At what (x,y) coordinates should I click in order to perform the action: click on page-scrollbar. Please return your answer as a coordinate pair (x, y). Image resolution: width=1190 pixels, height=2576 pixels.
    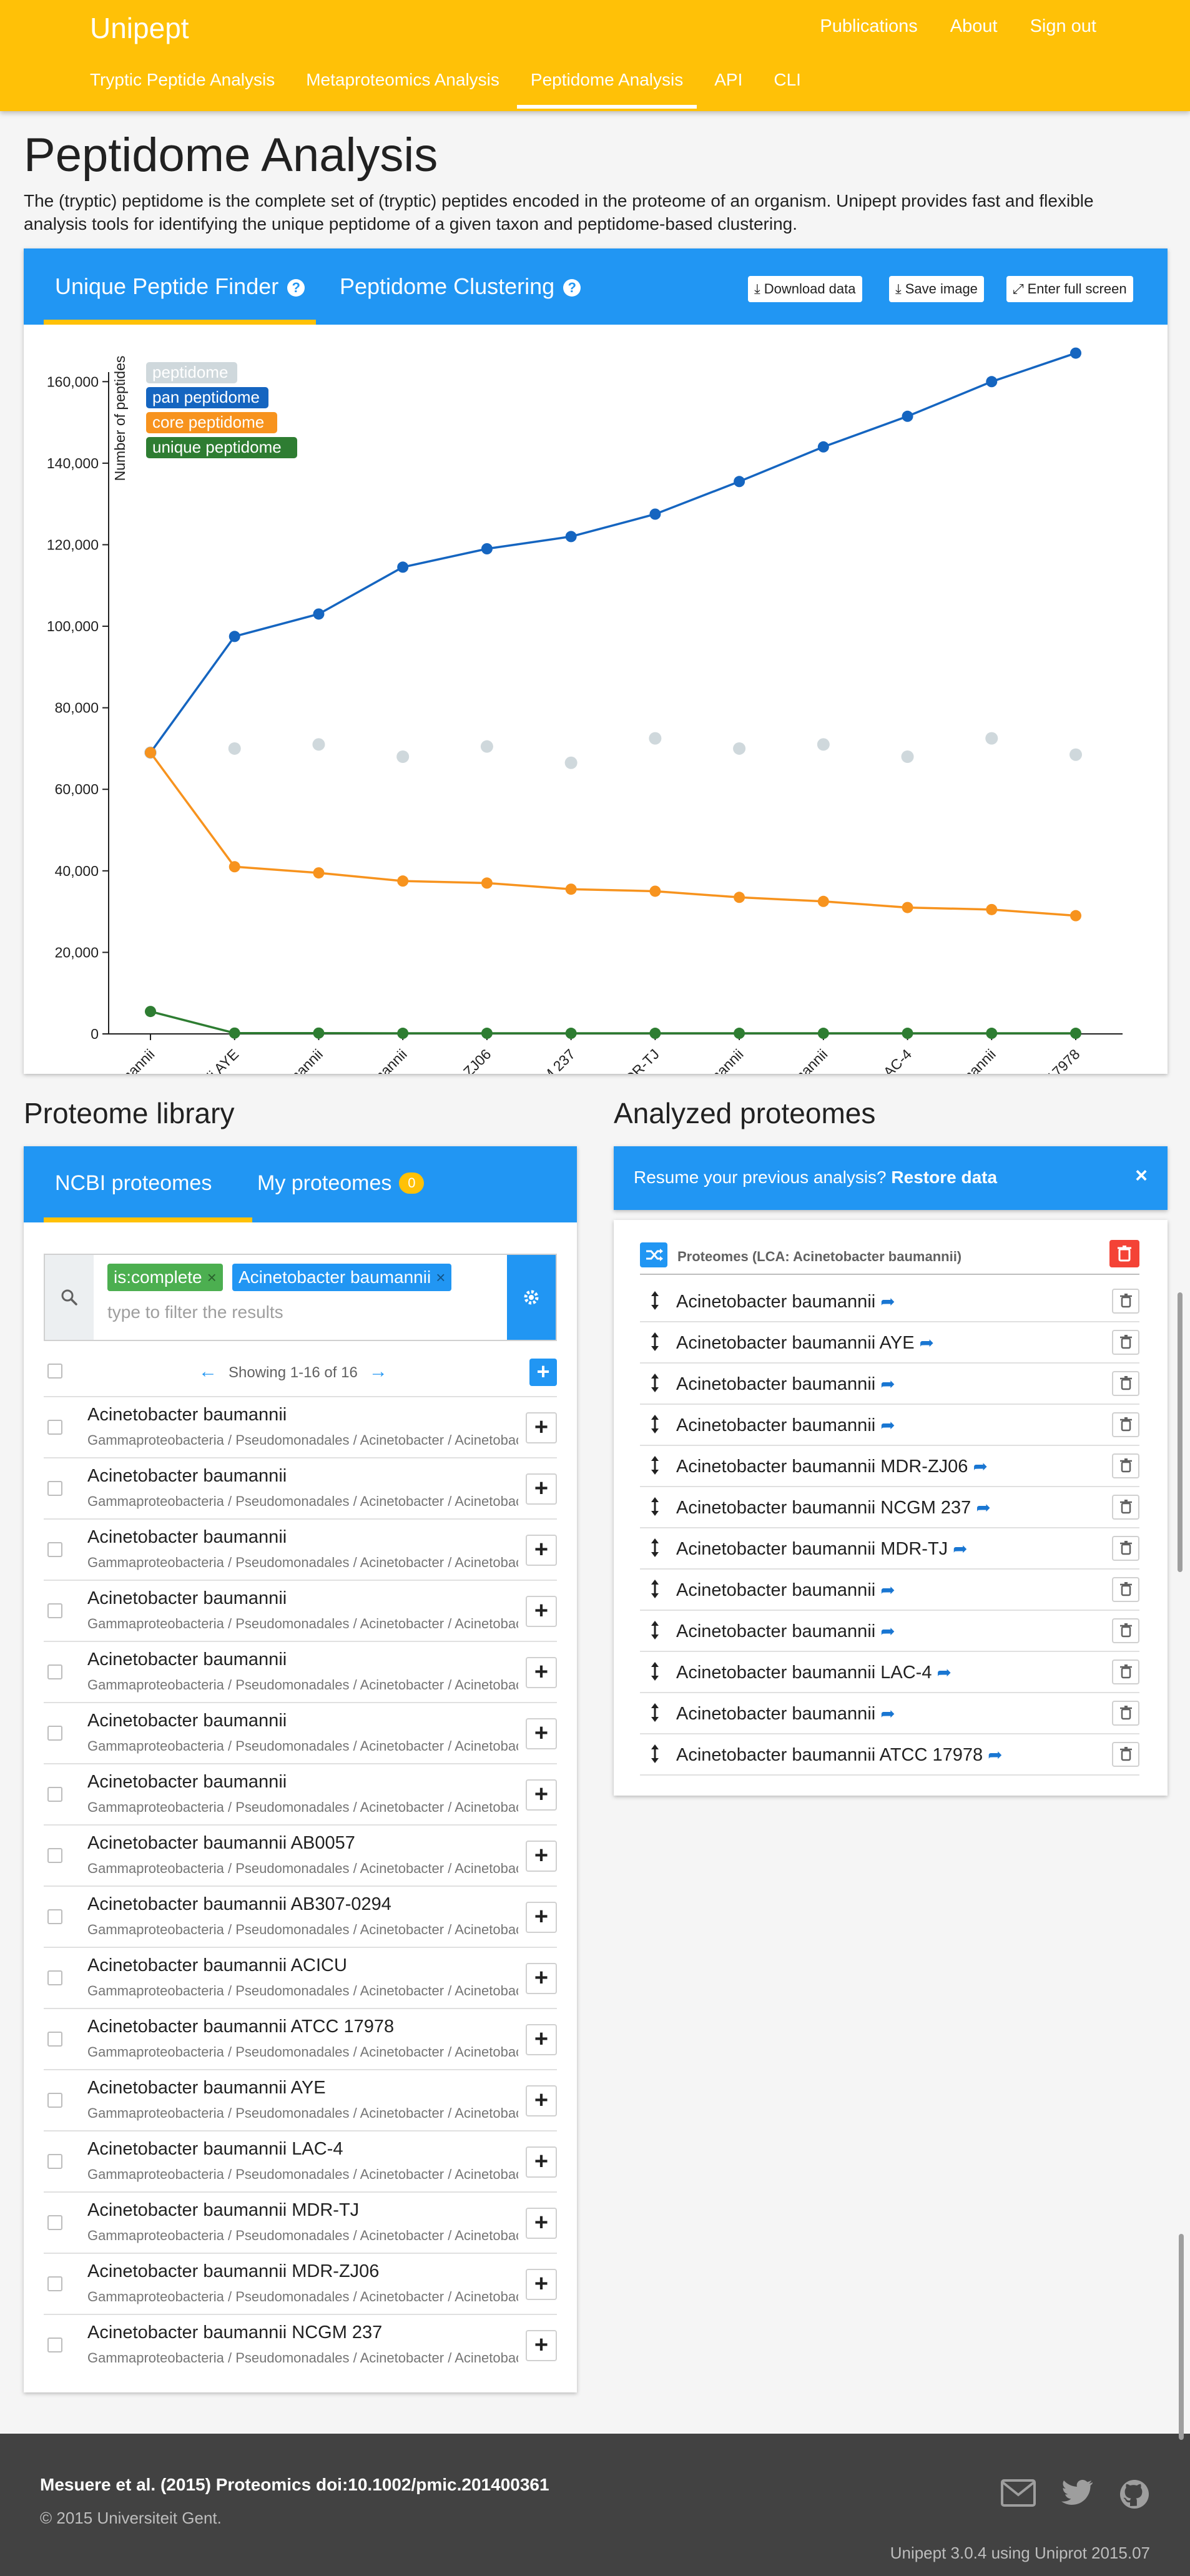
    Looking at the image, I should click on (1181, 2337).